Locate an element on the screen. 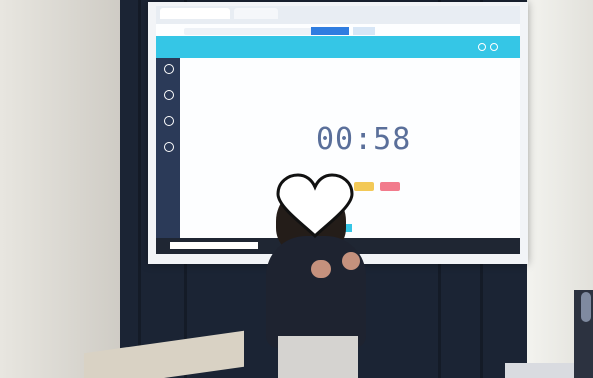  theme-toggle-icon is located at coordinates (482, 47).